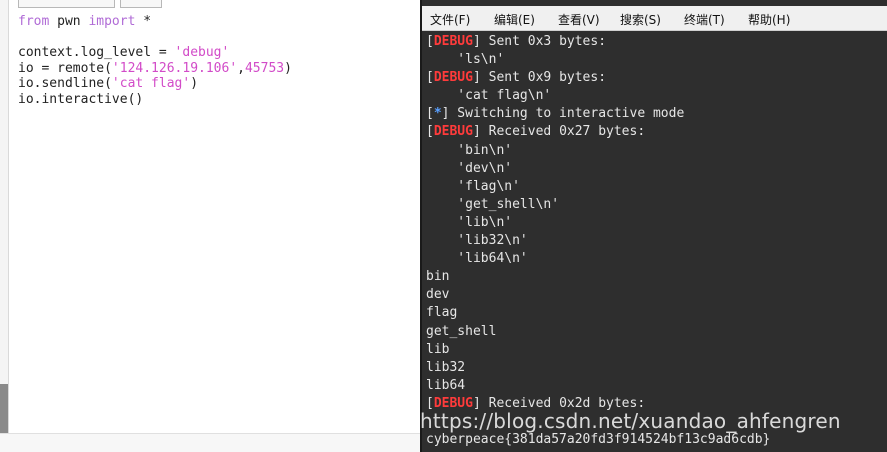  Describe the element at coordinates (4, 409) in the screenshot. I see `editor-scrollbar` at that location.